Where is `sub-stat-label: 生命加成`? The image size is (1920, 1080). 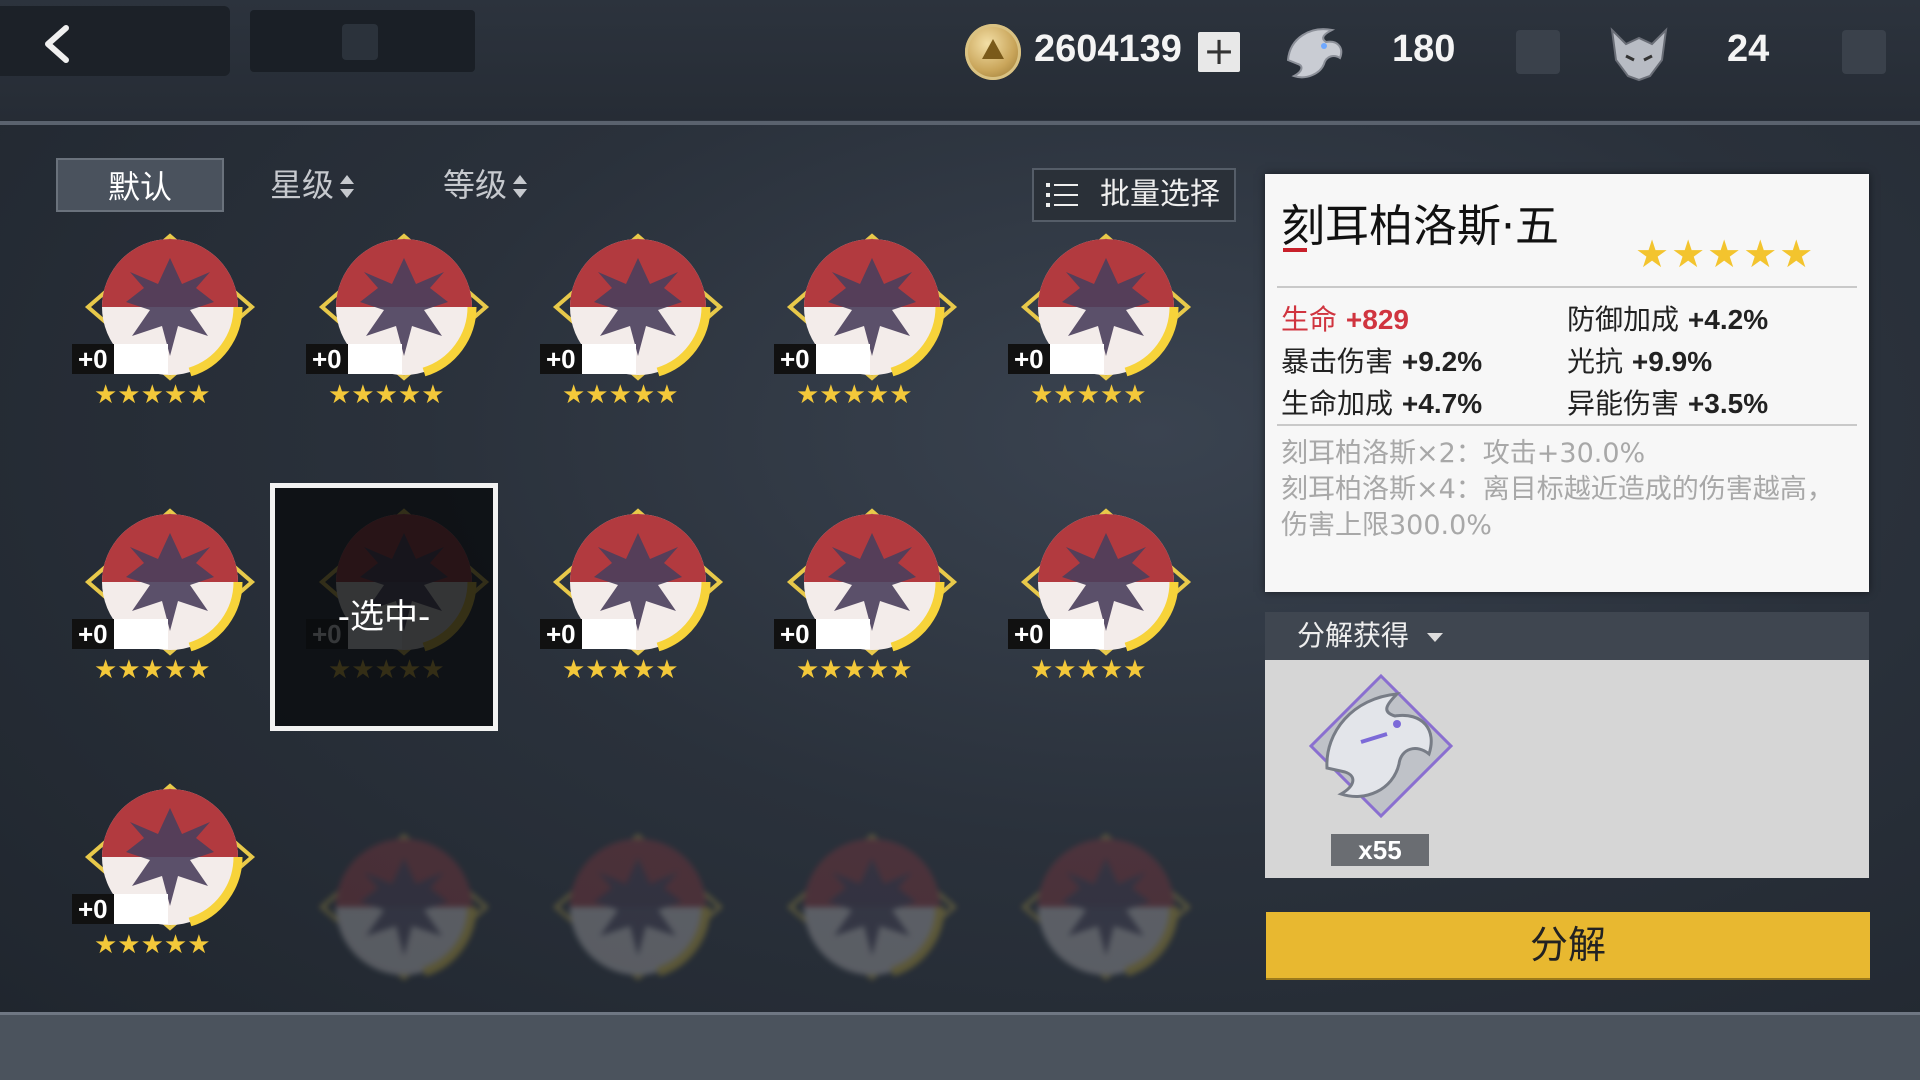 sub-stat-label: 生命加成 is located at coordinates (1337, 403).